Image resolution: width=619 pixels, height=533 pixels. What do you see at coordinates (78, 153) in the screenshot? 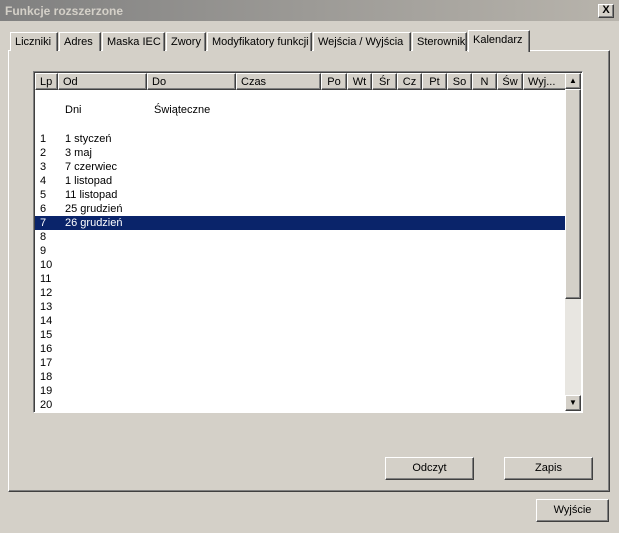
I see `row-od: 3 maj` at bounding box center [78, 153].